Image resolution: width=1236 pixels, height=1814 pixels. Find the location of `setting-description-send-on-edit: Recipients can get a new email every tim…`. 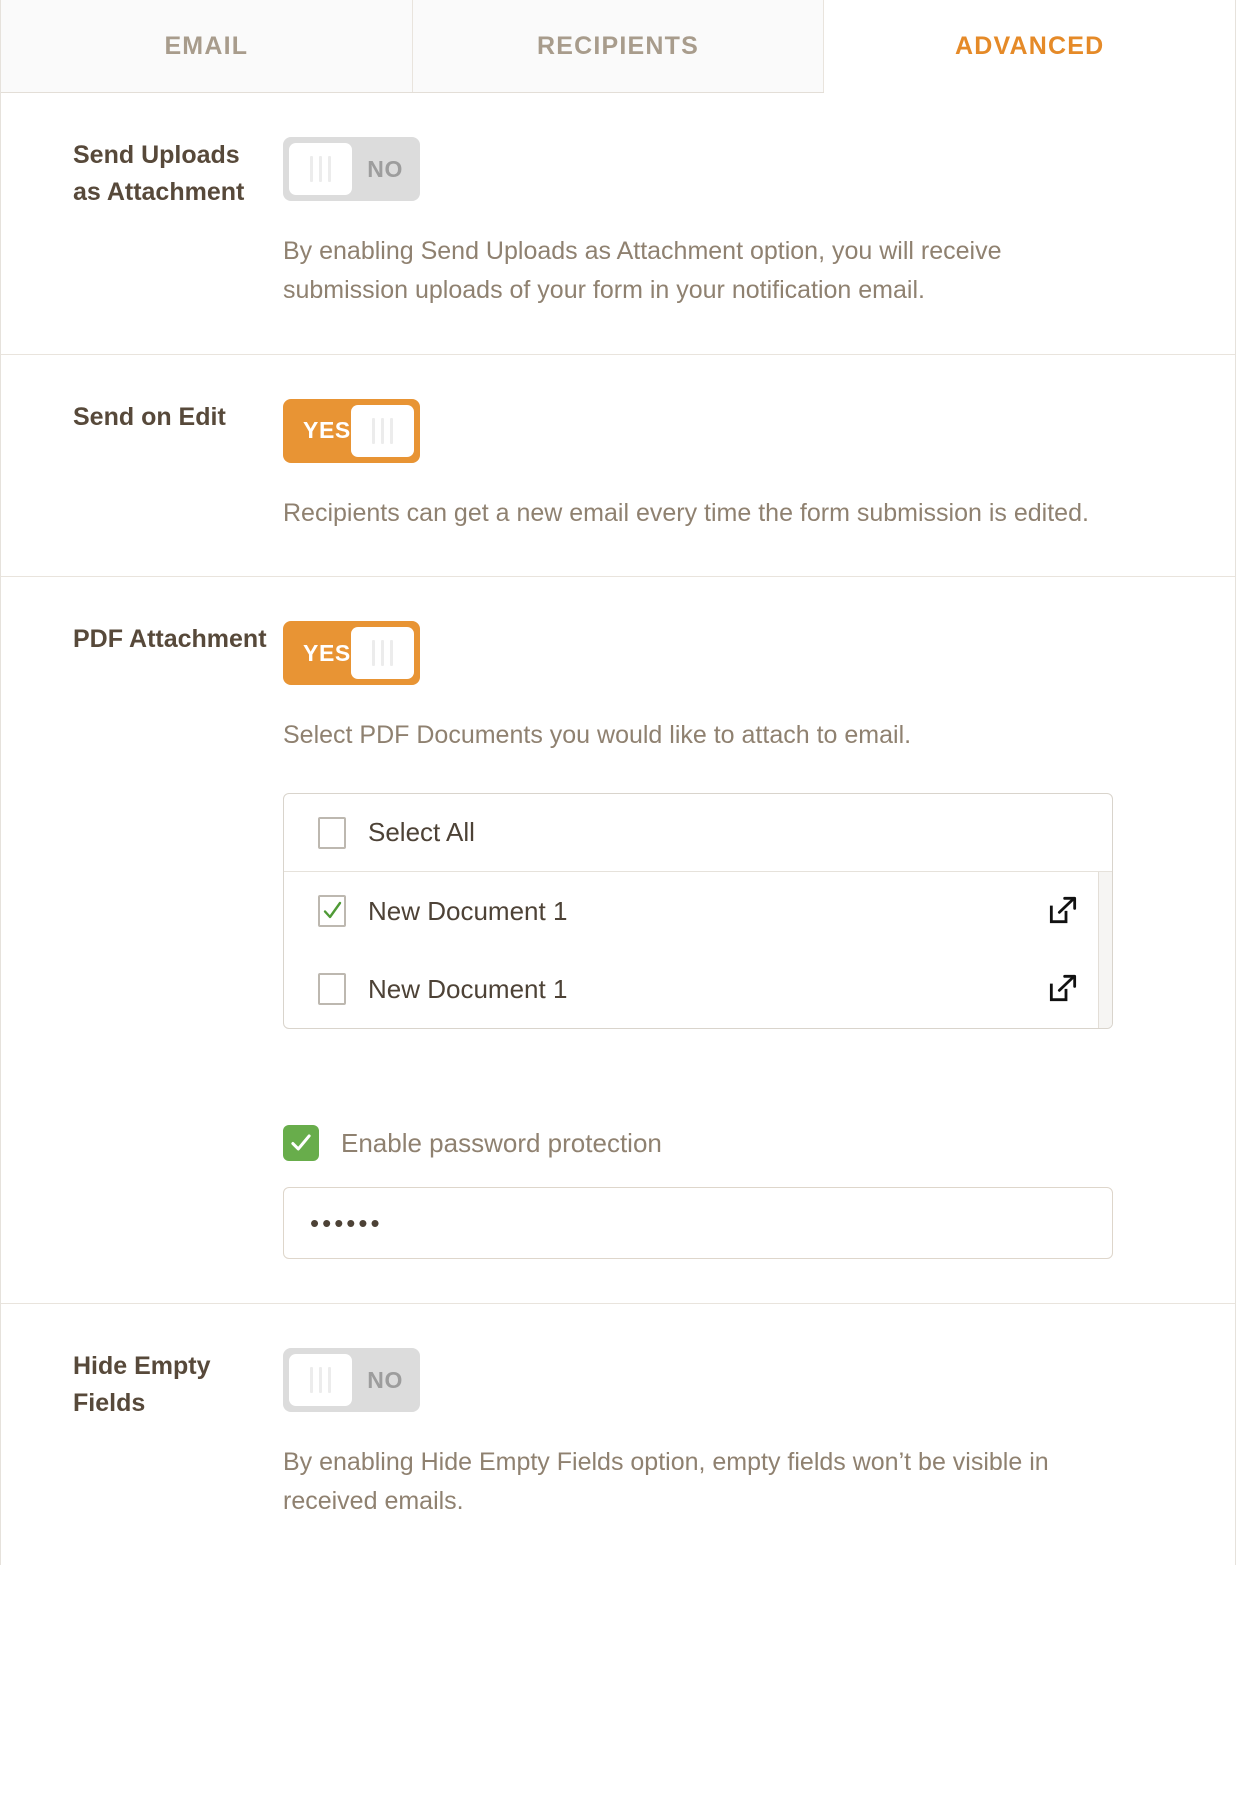

setting-description-send-on-edit: Recipients can get a new email every tim… is located at coordinates (686, 512).